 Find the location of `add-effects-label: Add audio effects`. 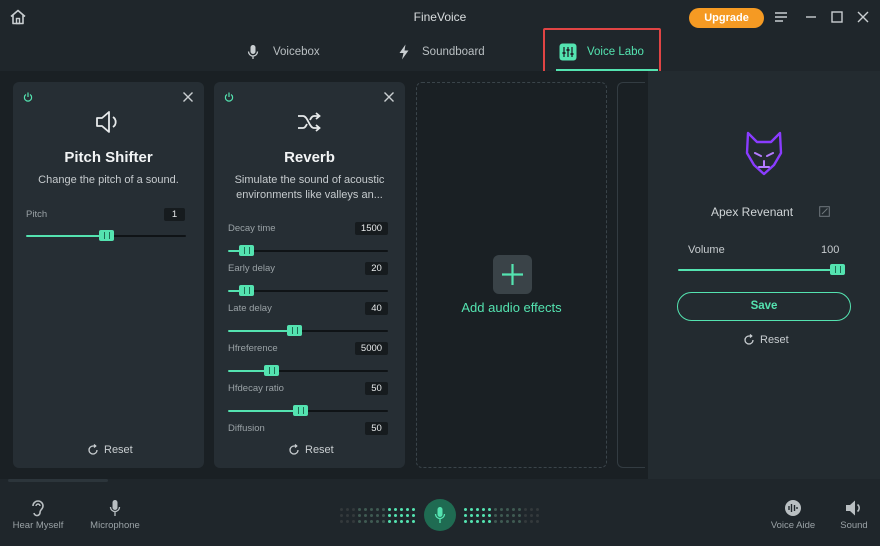

add-effects-label: Add audio effects is located at coordinates (511, 307).